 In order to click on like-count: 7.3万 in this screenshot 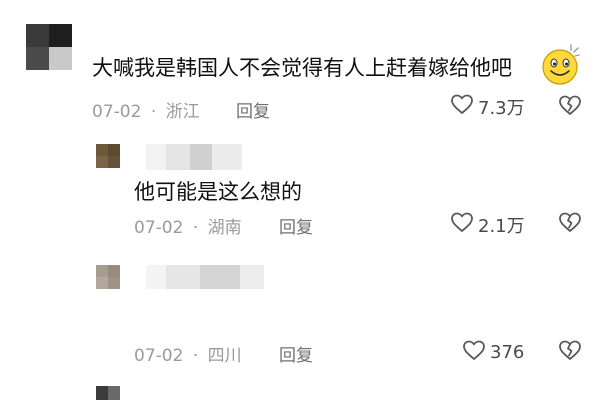, I will do `click(501, 108)`.